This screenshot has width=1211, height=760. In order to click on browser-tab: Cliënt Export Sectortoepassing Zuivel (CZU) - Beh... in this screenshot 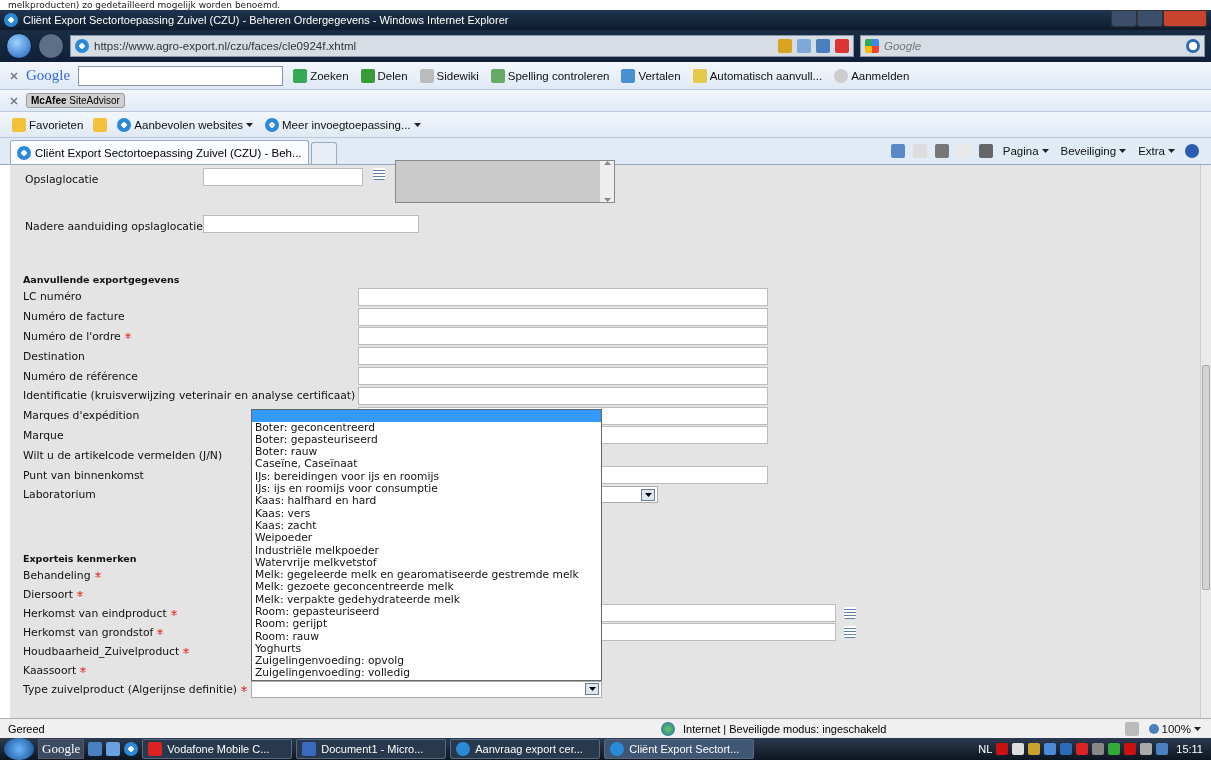, I will do `click(159, 152)`.